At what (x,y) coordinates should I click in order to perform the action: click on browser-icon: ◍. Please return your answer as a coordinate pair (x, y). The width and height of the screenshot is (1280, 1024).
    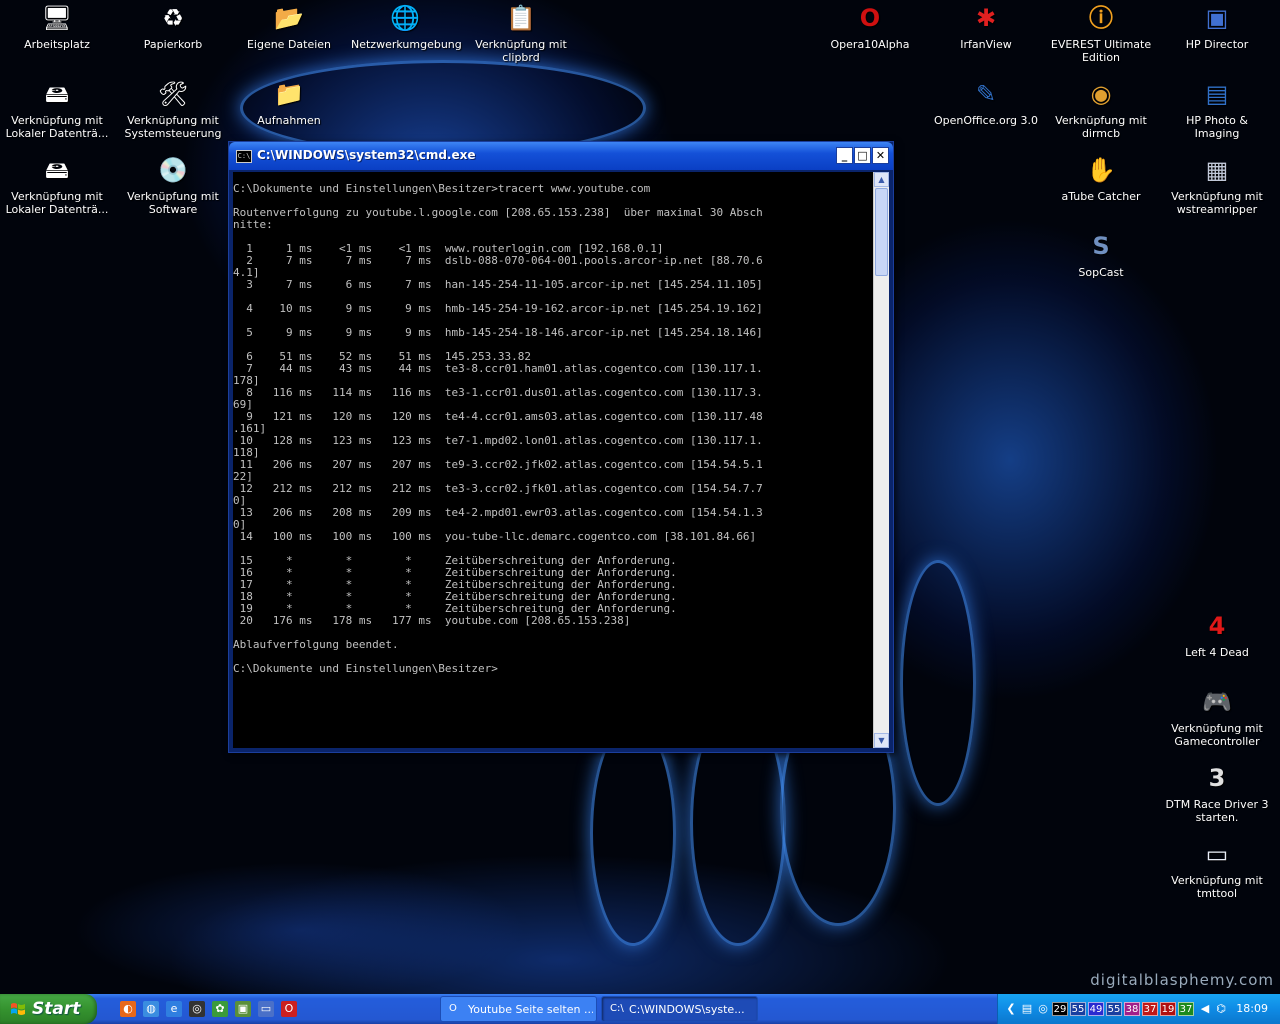
    Looking at the image, I should click on (151, 1009).